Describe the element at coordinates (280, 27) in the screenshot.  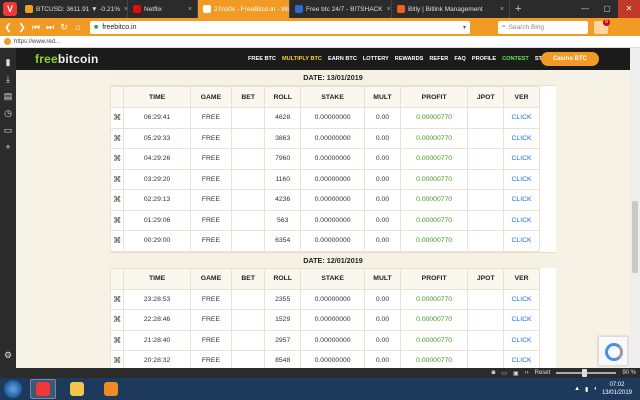
I see `url-field: ■ freebitco.in ▾` at that location.